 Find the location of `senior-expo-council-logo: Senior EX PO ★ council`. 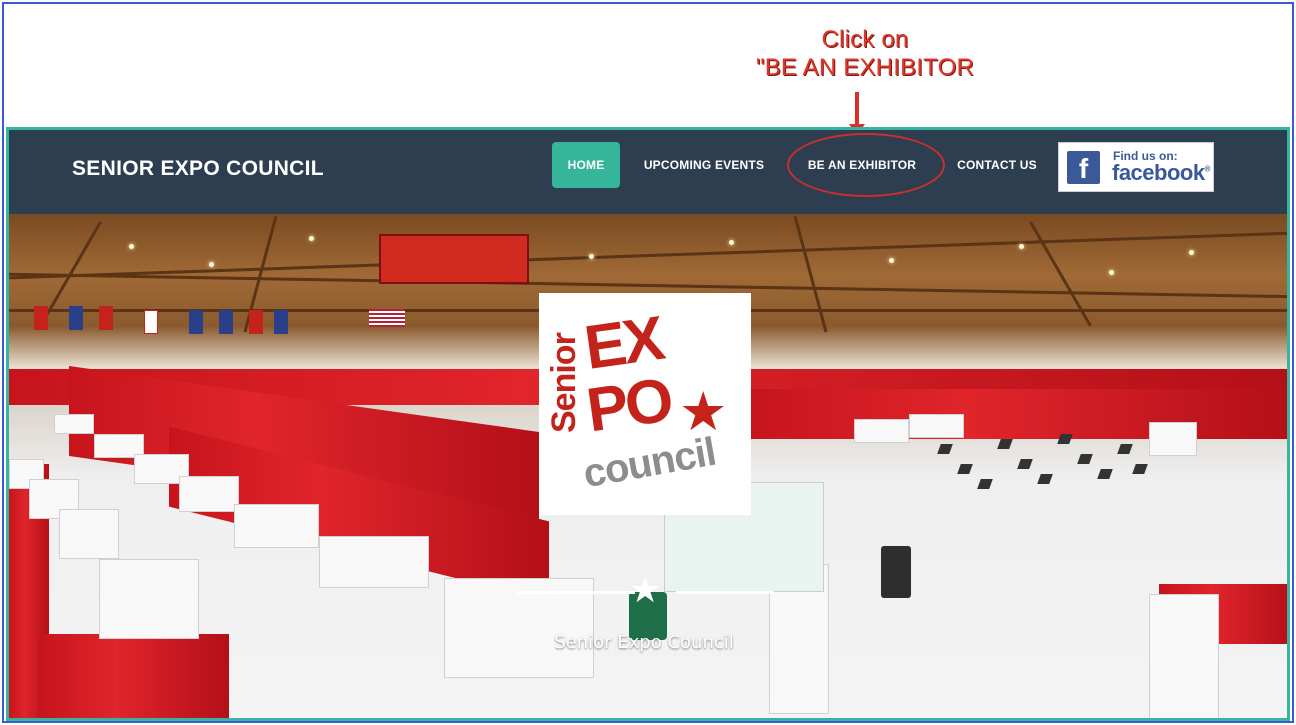

senior-expo-council-logo: Senior EX PO ★ council is located at coordinates (645, 404).